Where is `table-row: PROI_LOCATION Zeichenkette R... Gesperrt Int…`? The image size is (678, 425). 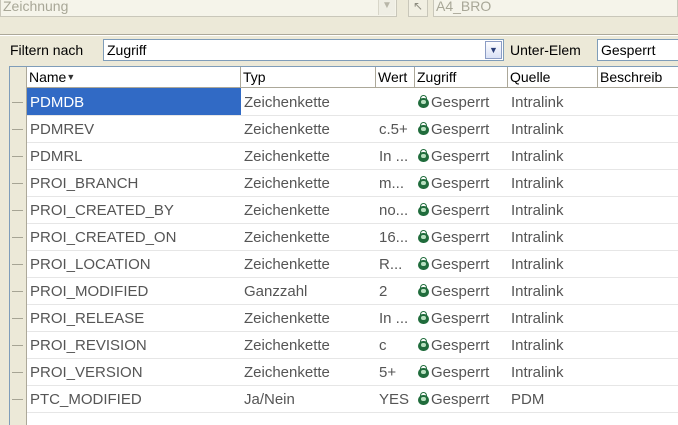 table-row: PROI_LOCATION Zeichenkette R... Gesperrt Int… is located at coordinates (352, 264).